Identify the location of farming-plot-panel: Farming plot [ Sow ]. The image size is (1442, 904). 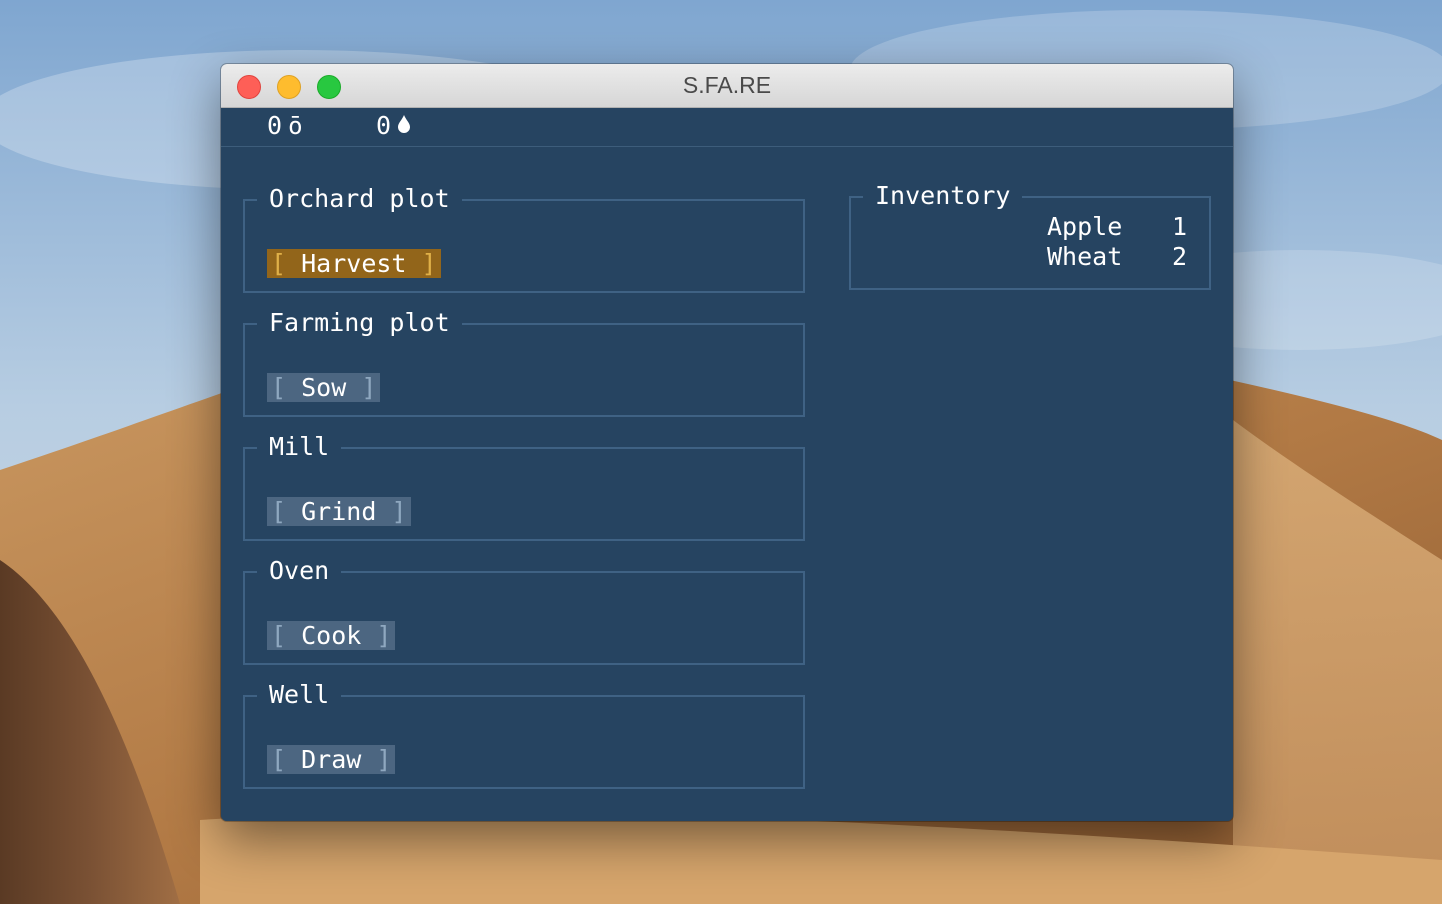
(524, 362).